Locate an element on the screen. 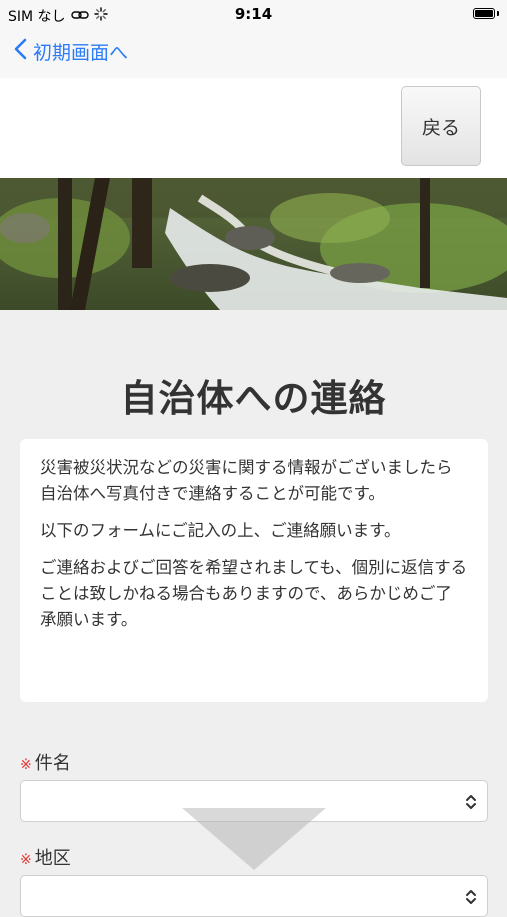  header-band: 戻る is located at coordinates (253, 128).